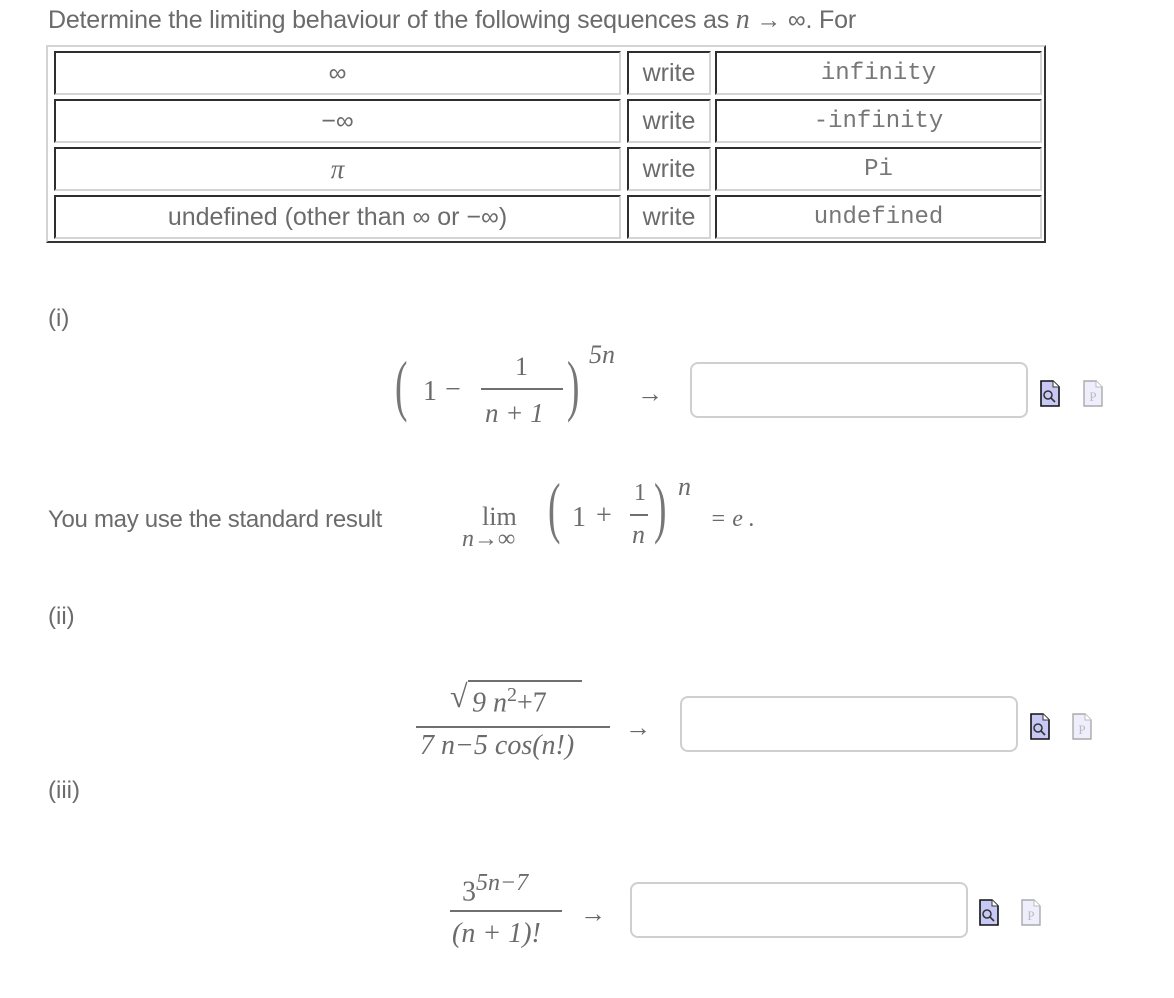  I want to click on answer-input-ii, so click(849, 724).